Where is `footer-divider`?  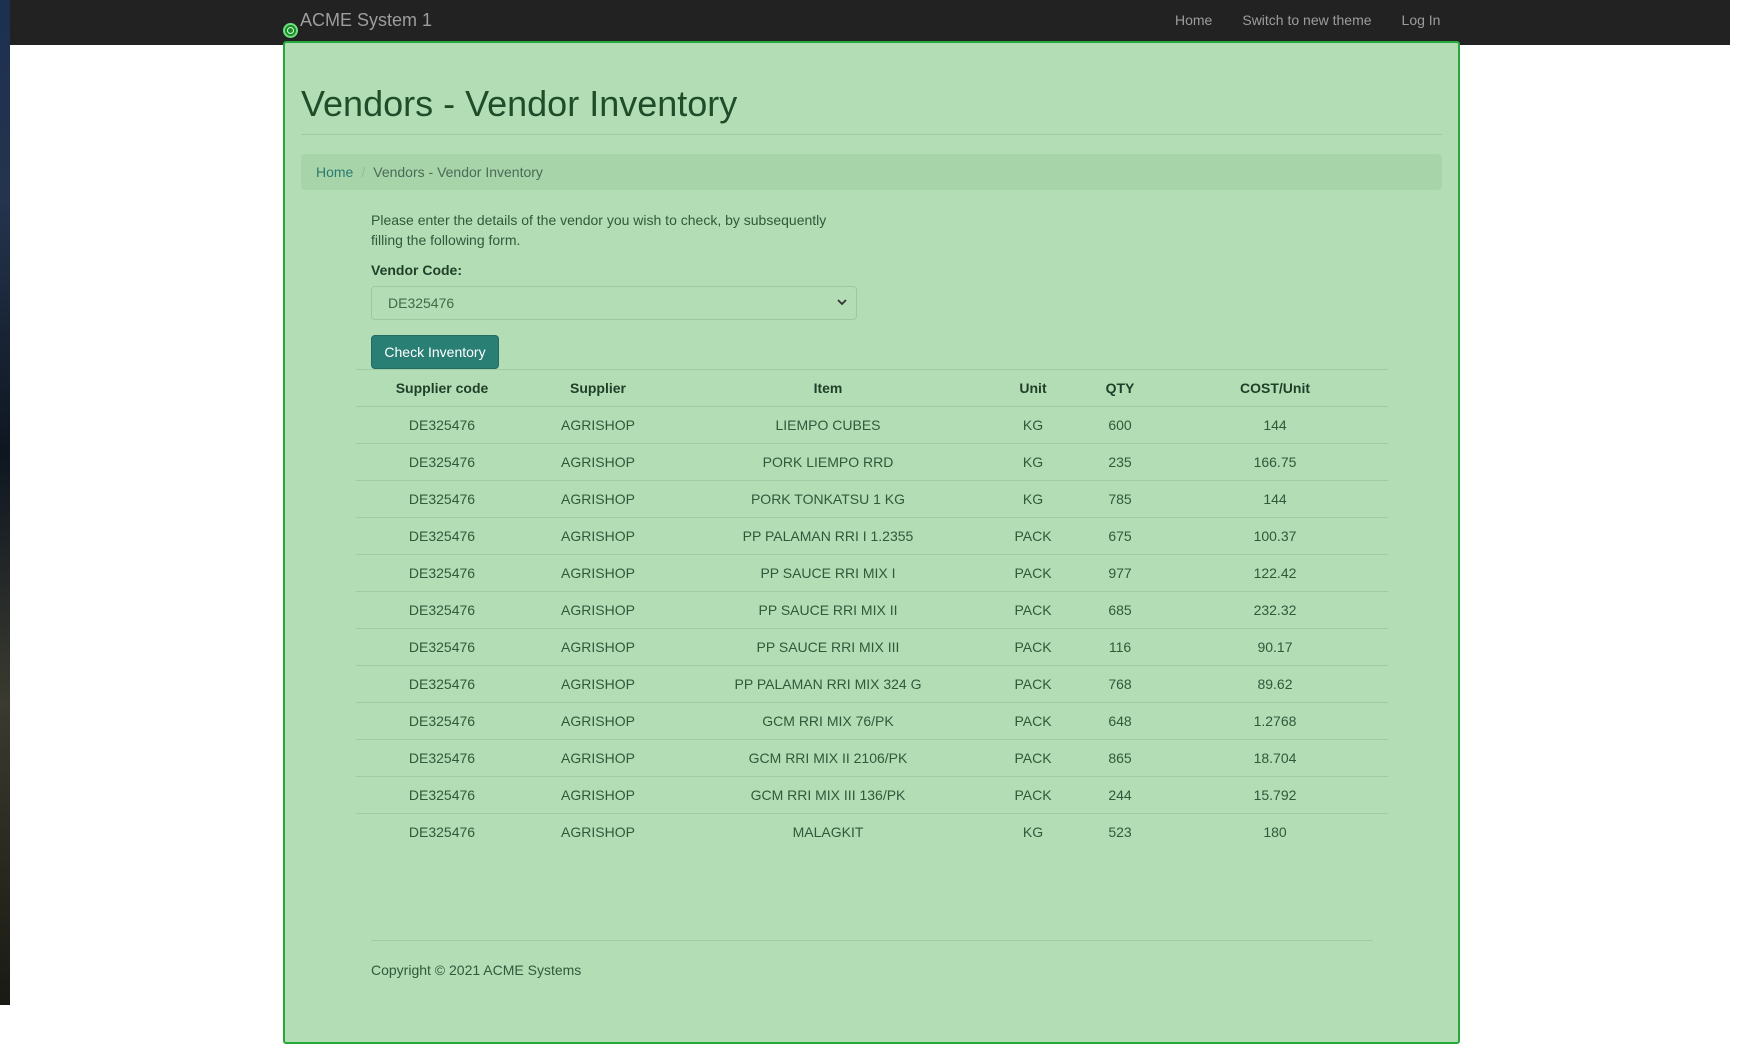
footer-divider is located at coordinates (872, 940).